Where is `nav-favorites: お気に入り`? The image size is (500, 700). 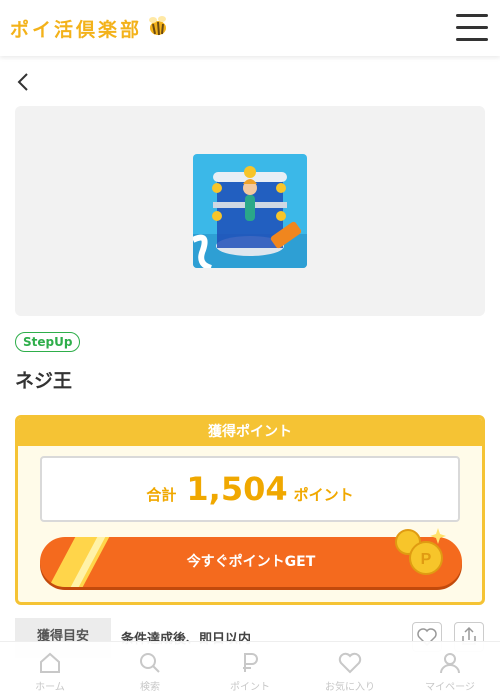 nav-favorites: お気に入り is located at coordinates (350, 671).